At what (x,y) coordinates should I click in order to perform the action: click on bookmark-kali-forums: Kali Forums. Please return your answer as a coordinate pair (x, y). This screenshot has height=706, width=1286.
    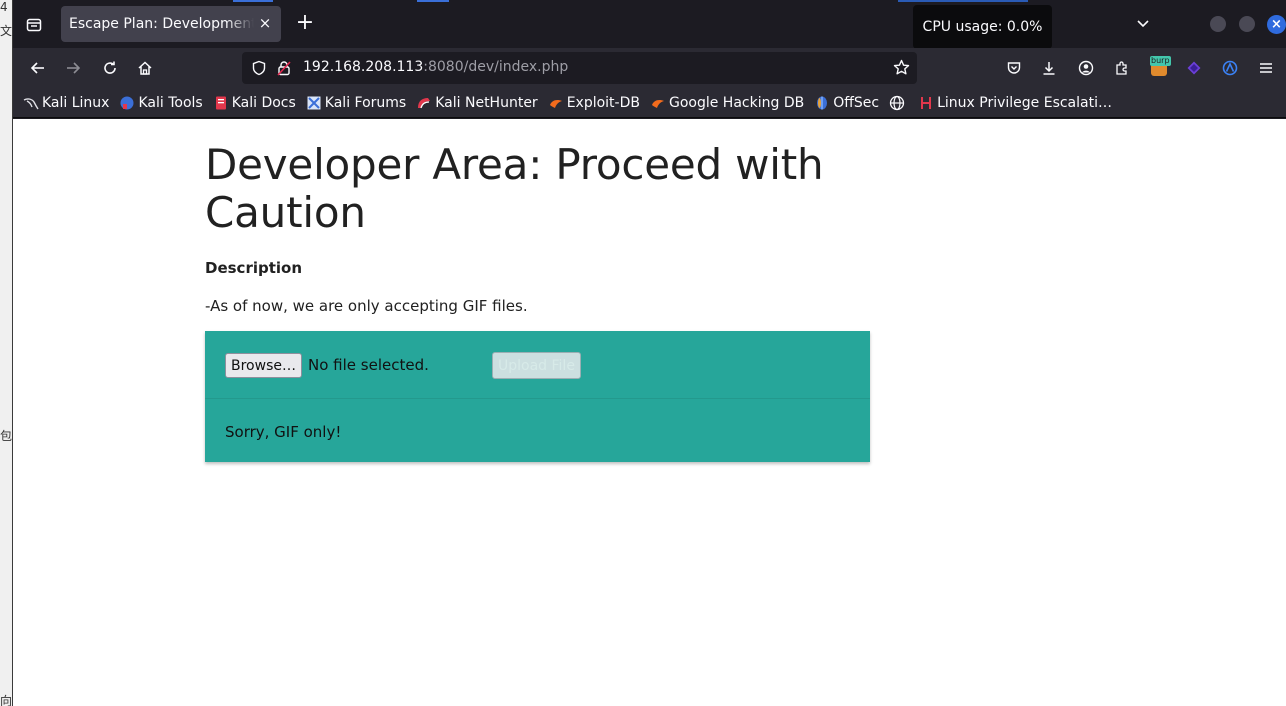
    Looking at the image, I should click on (356, 103).